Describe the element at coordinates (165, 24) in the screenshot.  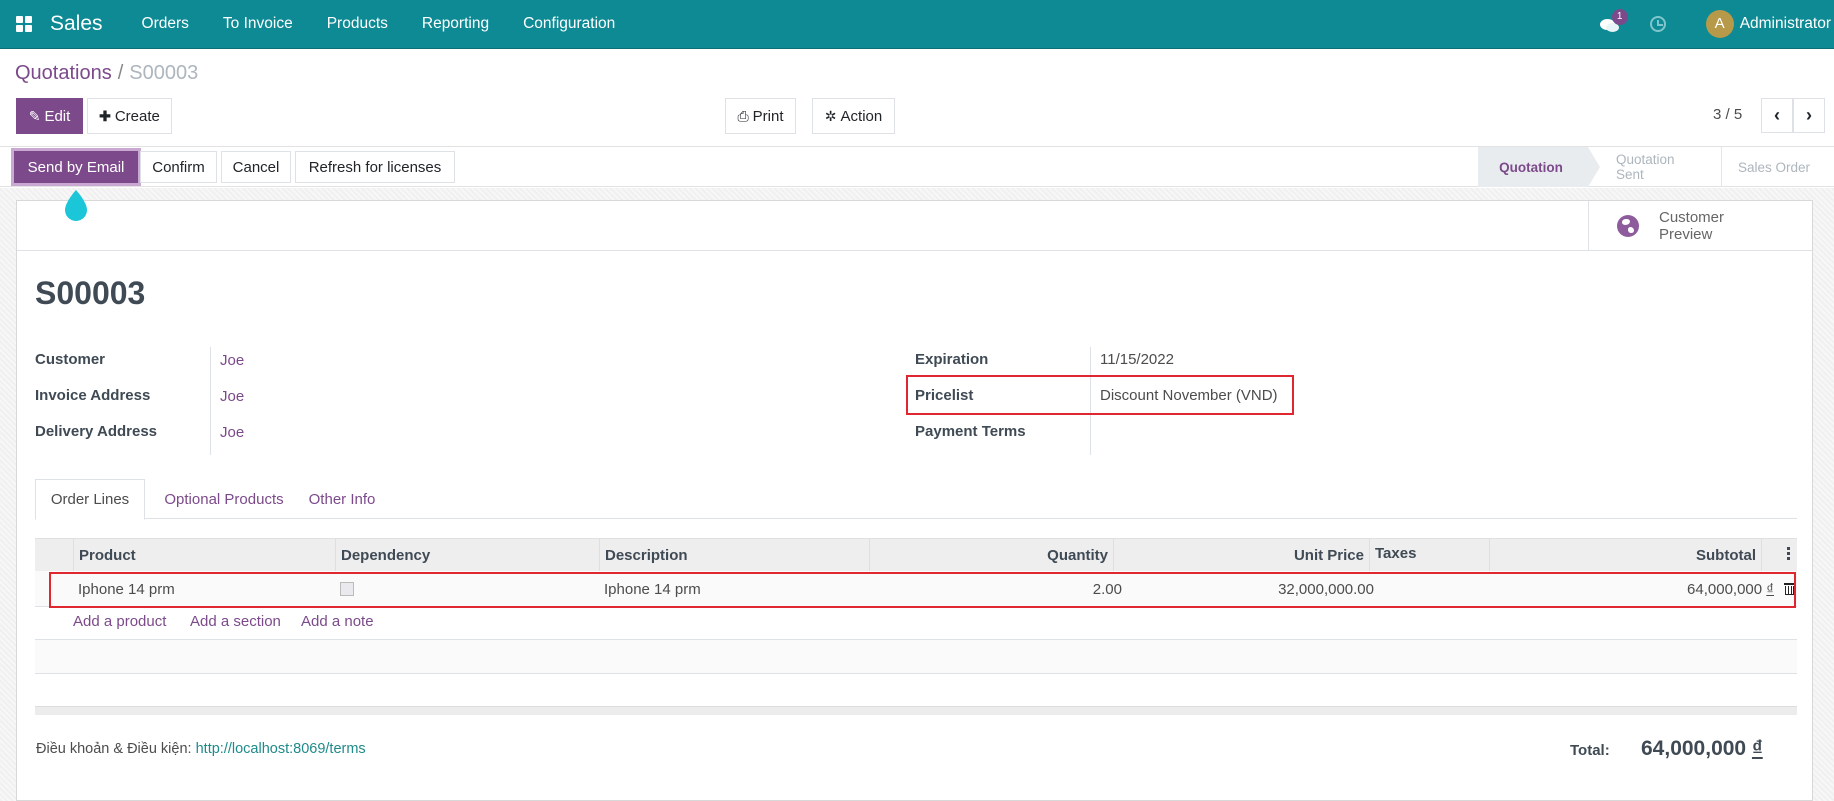
I see `menu-orders: Orders` at that location.